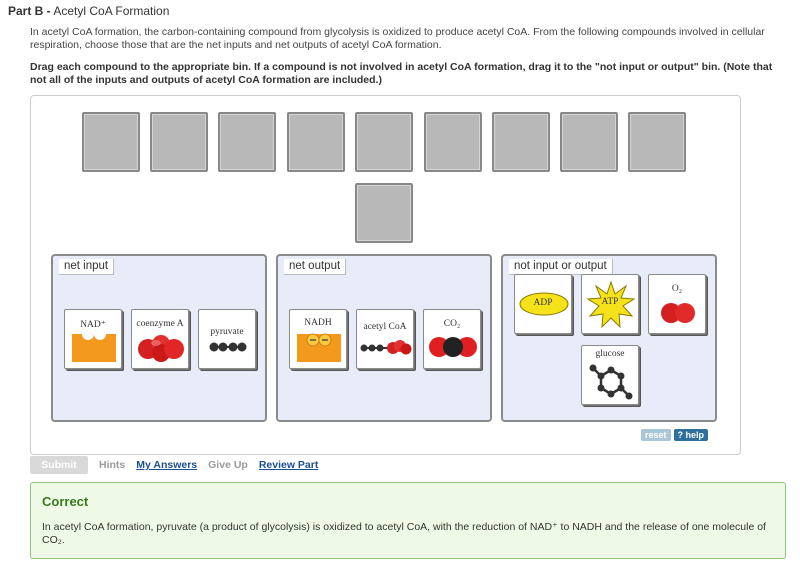 The width and height of the screenshot is (800, 562). Describe the element at coordinates (227, 339) in the screenshot. I see `card-pyruvate: pyruvate` at that location.